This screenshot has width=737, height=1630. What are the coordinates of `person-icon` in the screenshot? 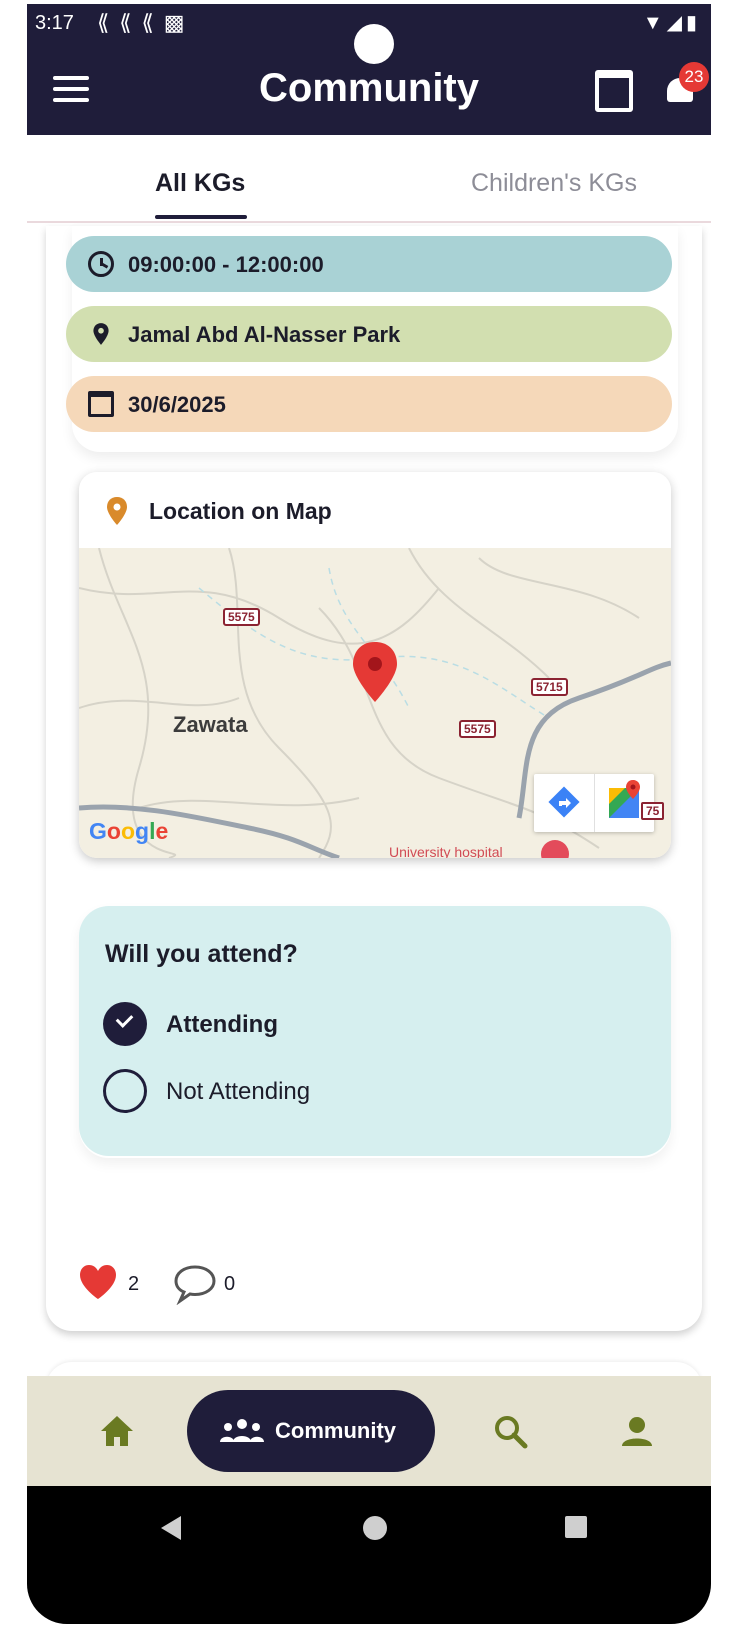 It's located at (637, 1431).